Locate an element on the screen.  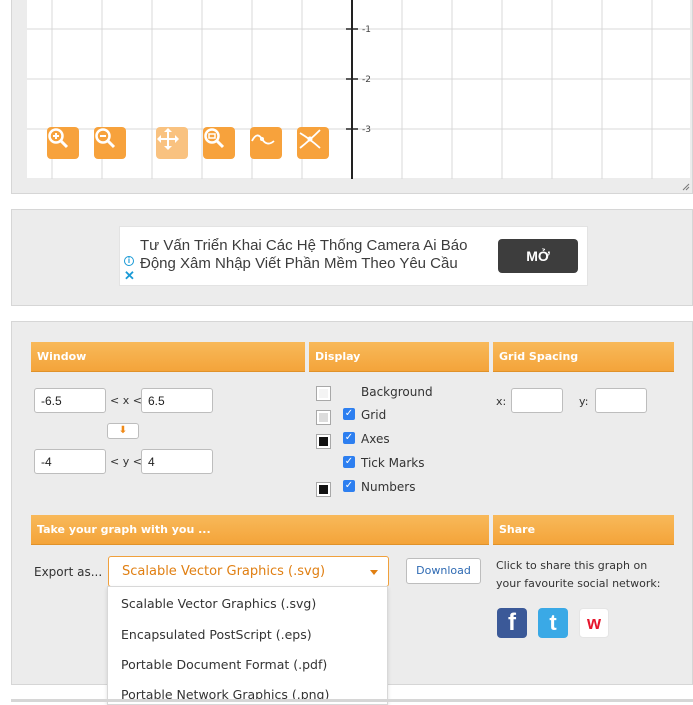
arrow-down-icon: ⬇ is located at coordinates (123, 430).